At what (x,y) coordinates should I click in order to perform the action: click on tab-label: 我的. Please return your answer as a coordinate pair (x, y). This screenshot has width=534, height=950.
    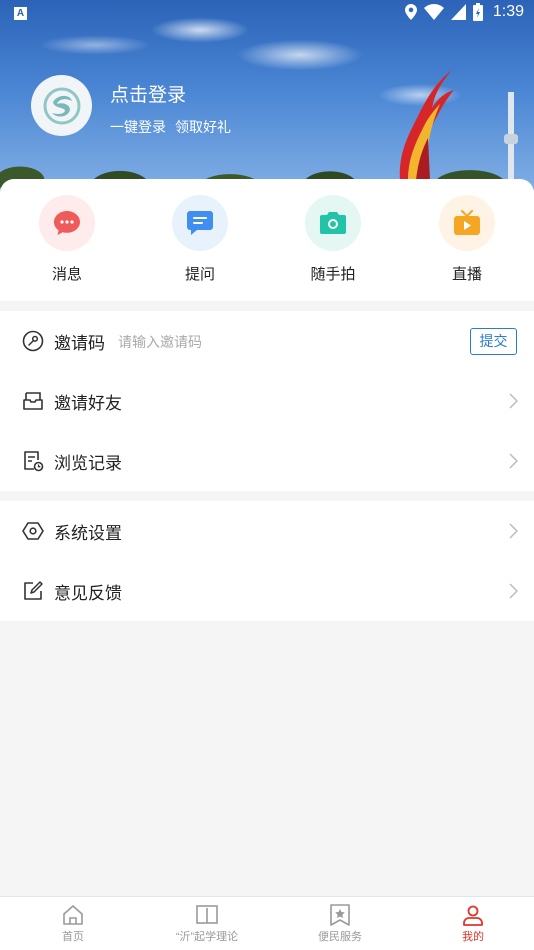
    Looking at the image, I should click on (473, 937).